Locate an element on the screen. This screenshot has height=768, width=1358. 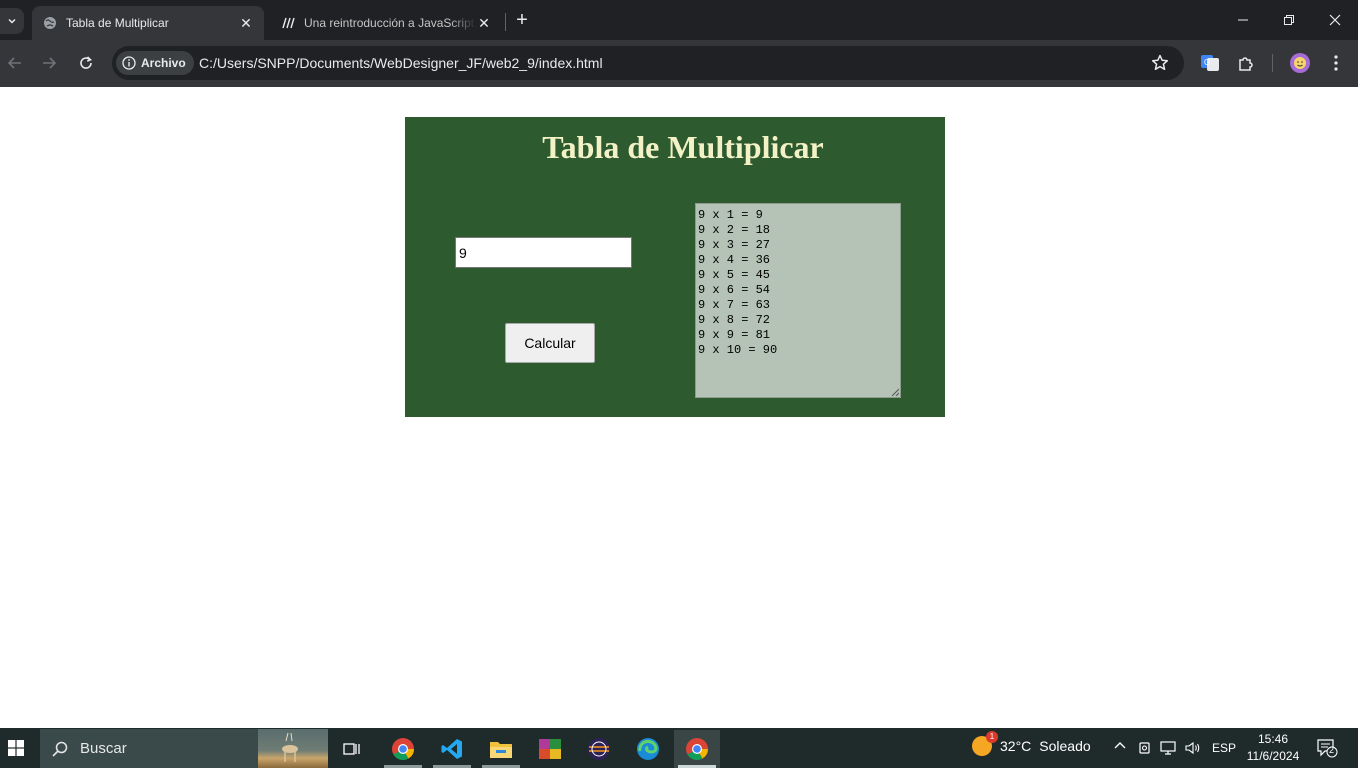
minimize-icon is located at coordinates (1243, 20).